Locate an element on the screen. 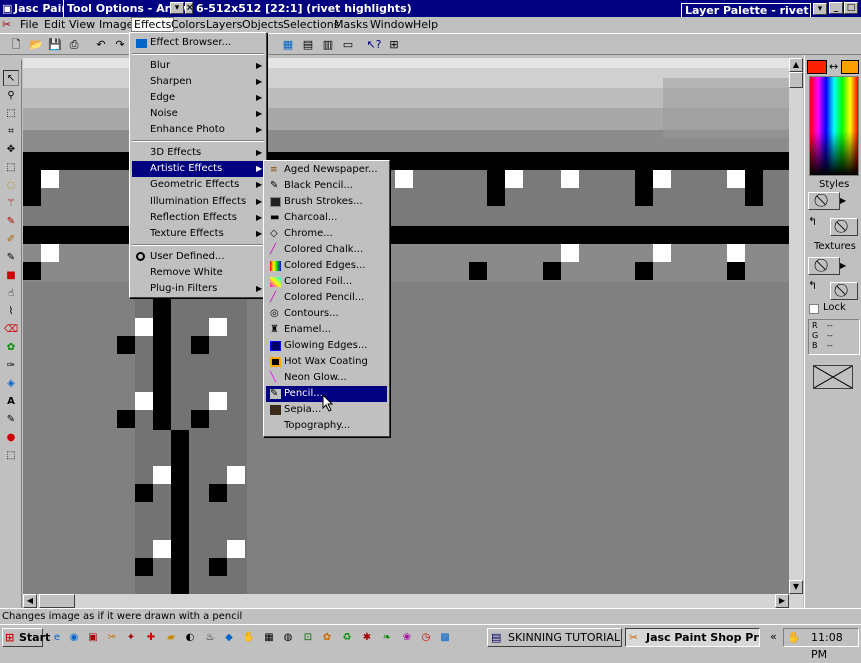 This screenshot has height=663, width=861. menu-item-illumination-effects: Illumination Effects ▶ is located at coordinates (198, 202).